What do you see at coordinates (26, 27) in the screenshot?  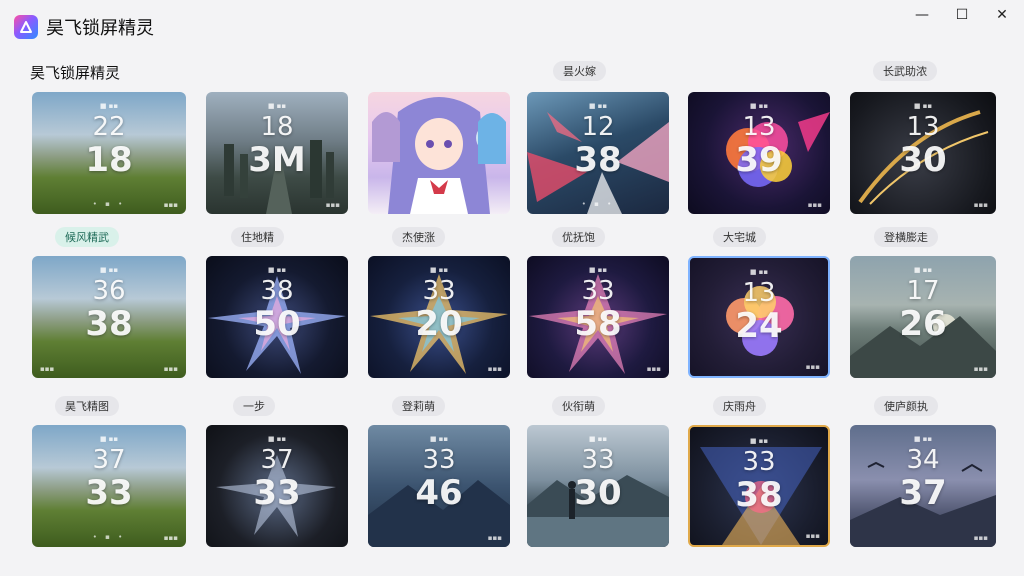 I see `app-logo-icon` at bounding box center [26, 27].